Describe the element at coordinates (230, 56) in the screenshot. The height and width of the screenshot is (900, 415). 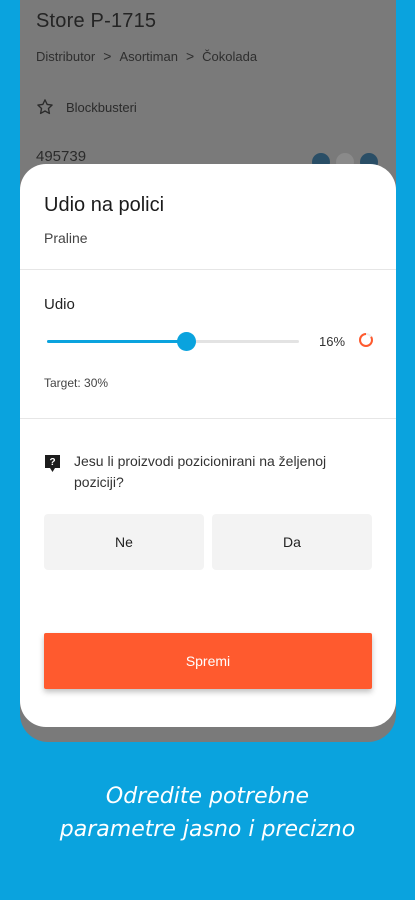
I see `breadcrumb-category: Čokolada` at that location.